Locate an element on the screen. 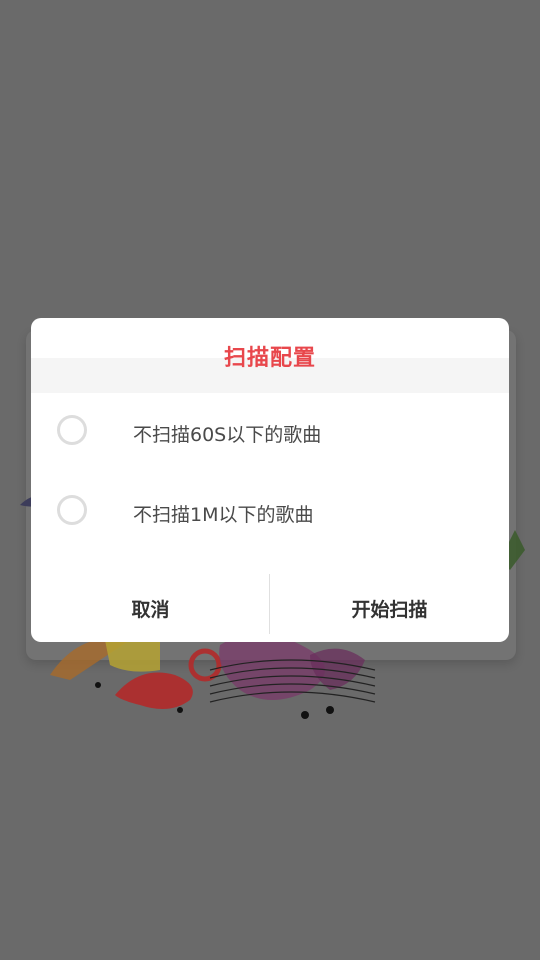 The width and height of the screenshot is (540, 960). start-scan-button: 开始扫描 is located at coordinates (389, 608).